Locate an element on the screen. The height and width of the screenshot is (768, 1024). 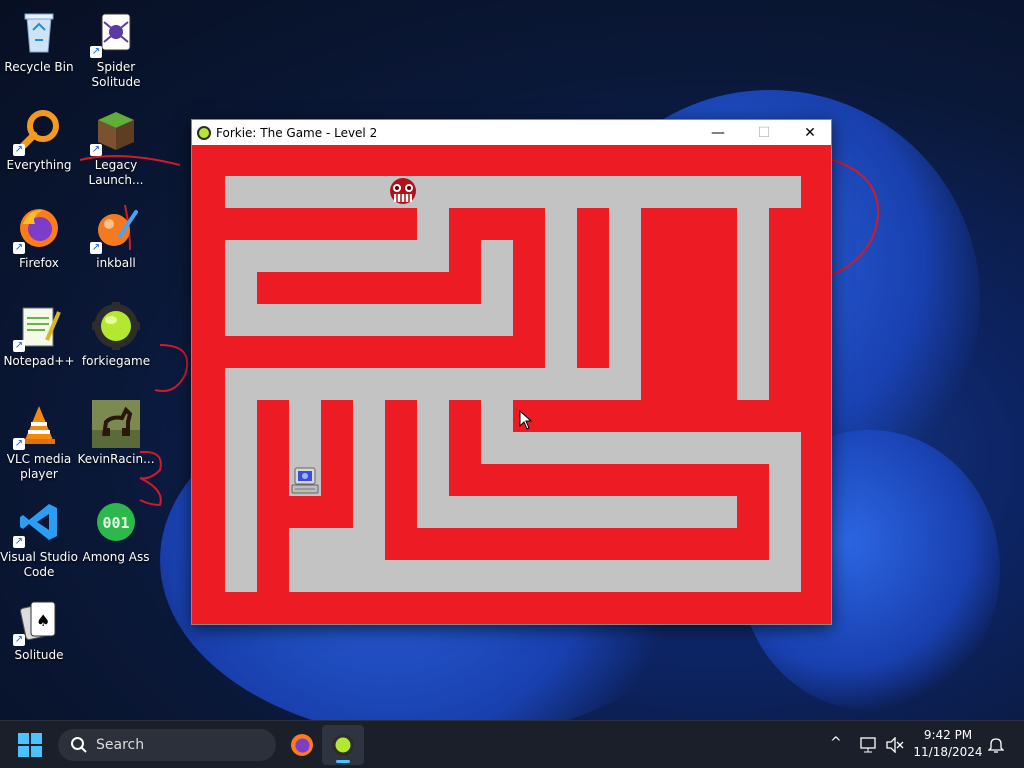
notepadpp-icon: ↗ is located at coordinates (38, 327).